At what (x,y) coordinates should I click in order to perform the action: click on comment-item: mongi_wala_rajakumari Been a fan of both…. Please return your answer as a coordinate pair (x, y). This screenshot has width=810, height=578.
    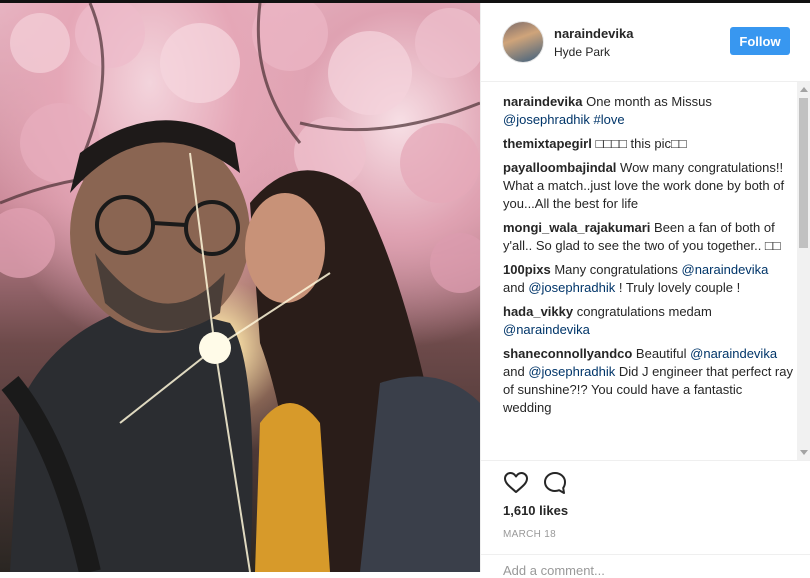
    Looking at the image, I should click on (648, 237).